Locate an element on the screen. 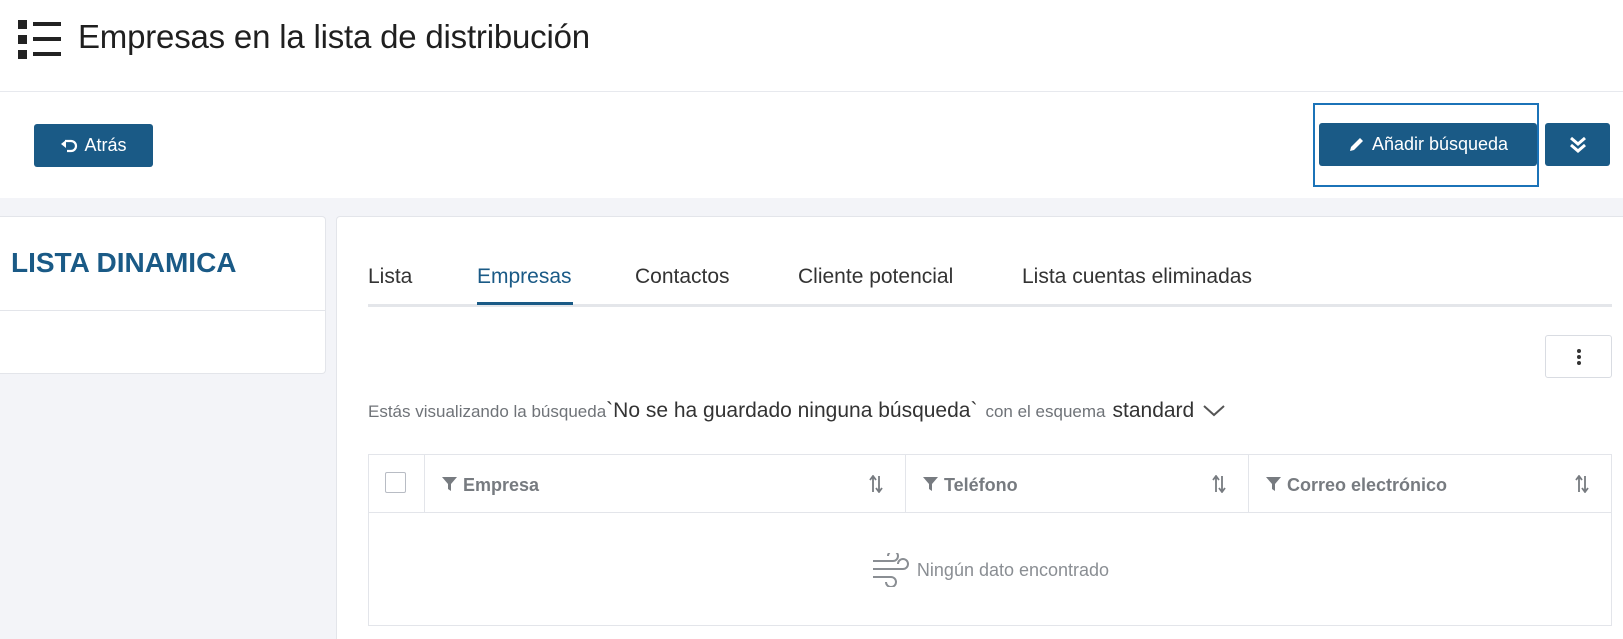  empty-state: Ningún dato encontrado is located at coordinates (990, 570).